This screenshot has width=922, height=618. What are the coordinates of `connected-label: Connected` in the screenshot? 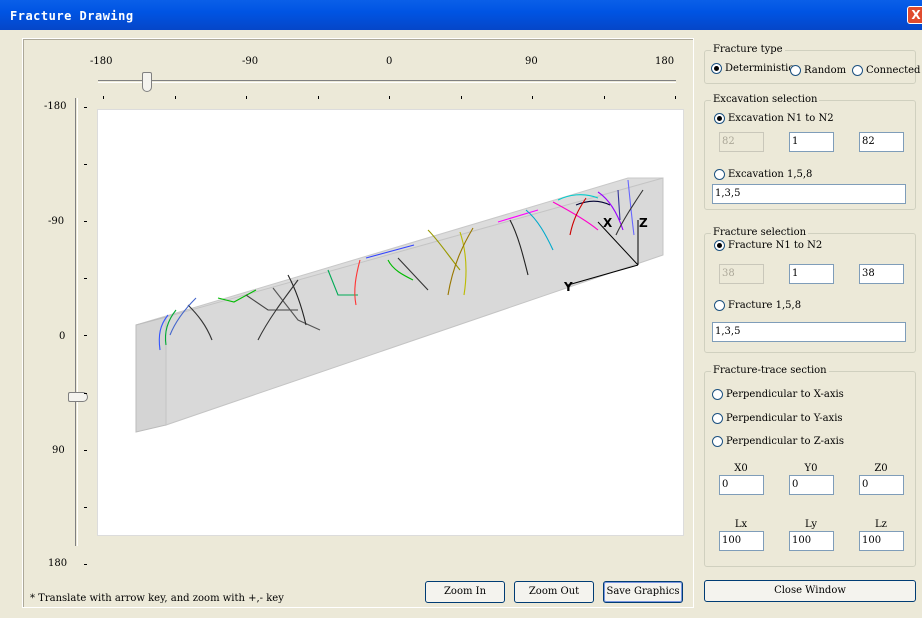 It's located at (893, 70).